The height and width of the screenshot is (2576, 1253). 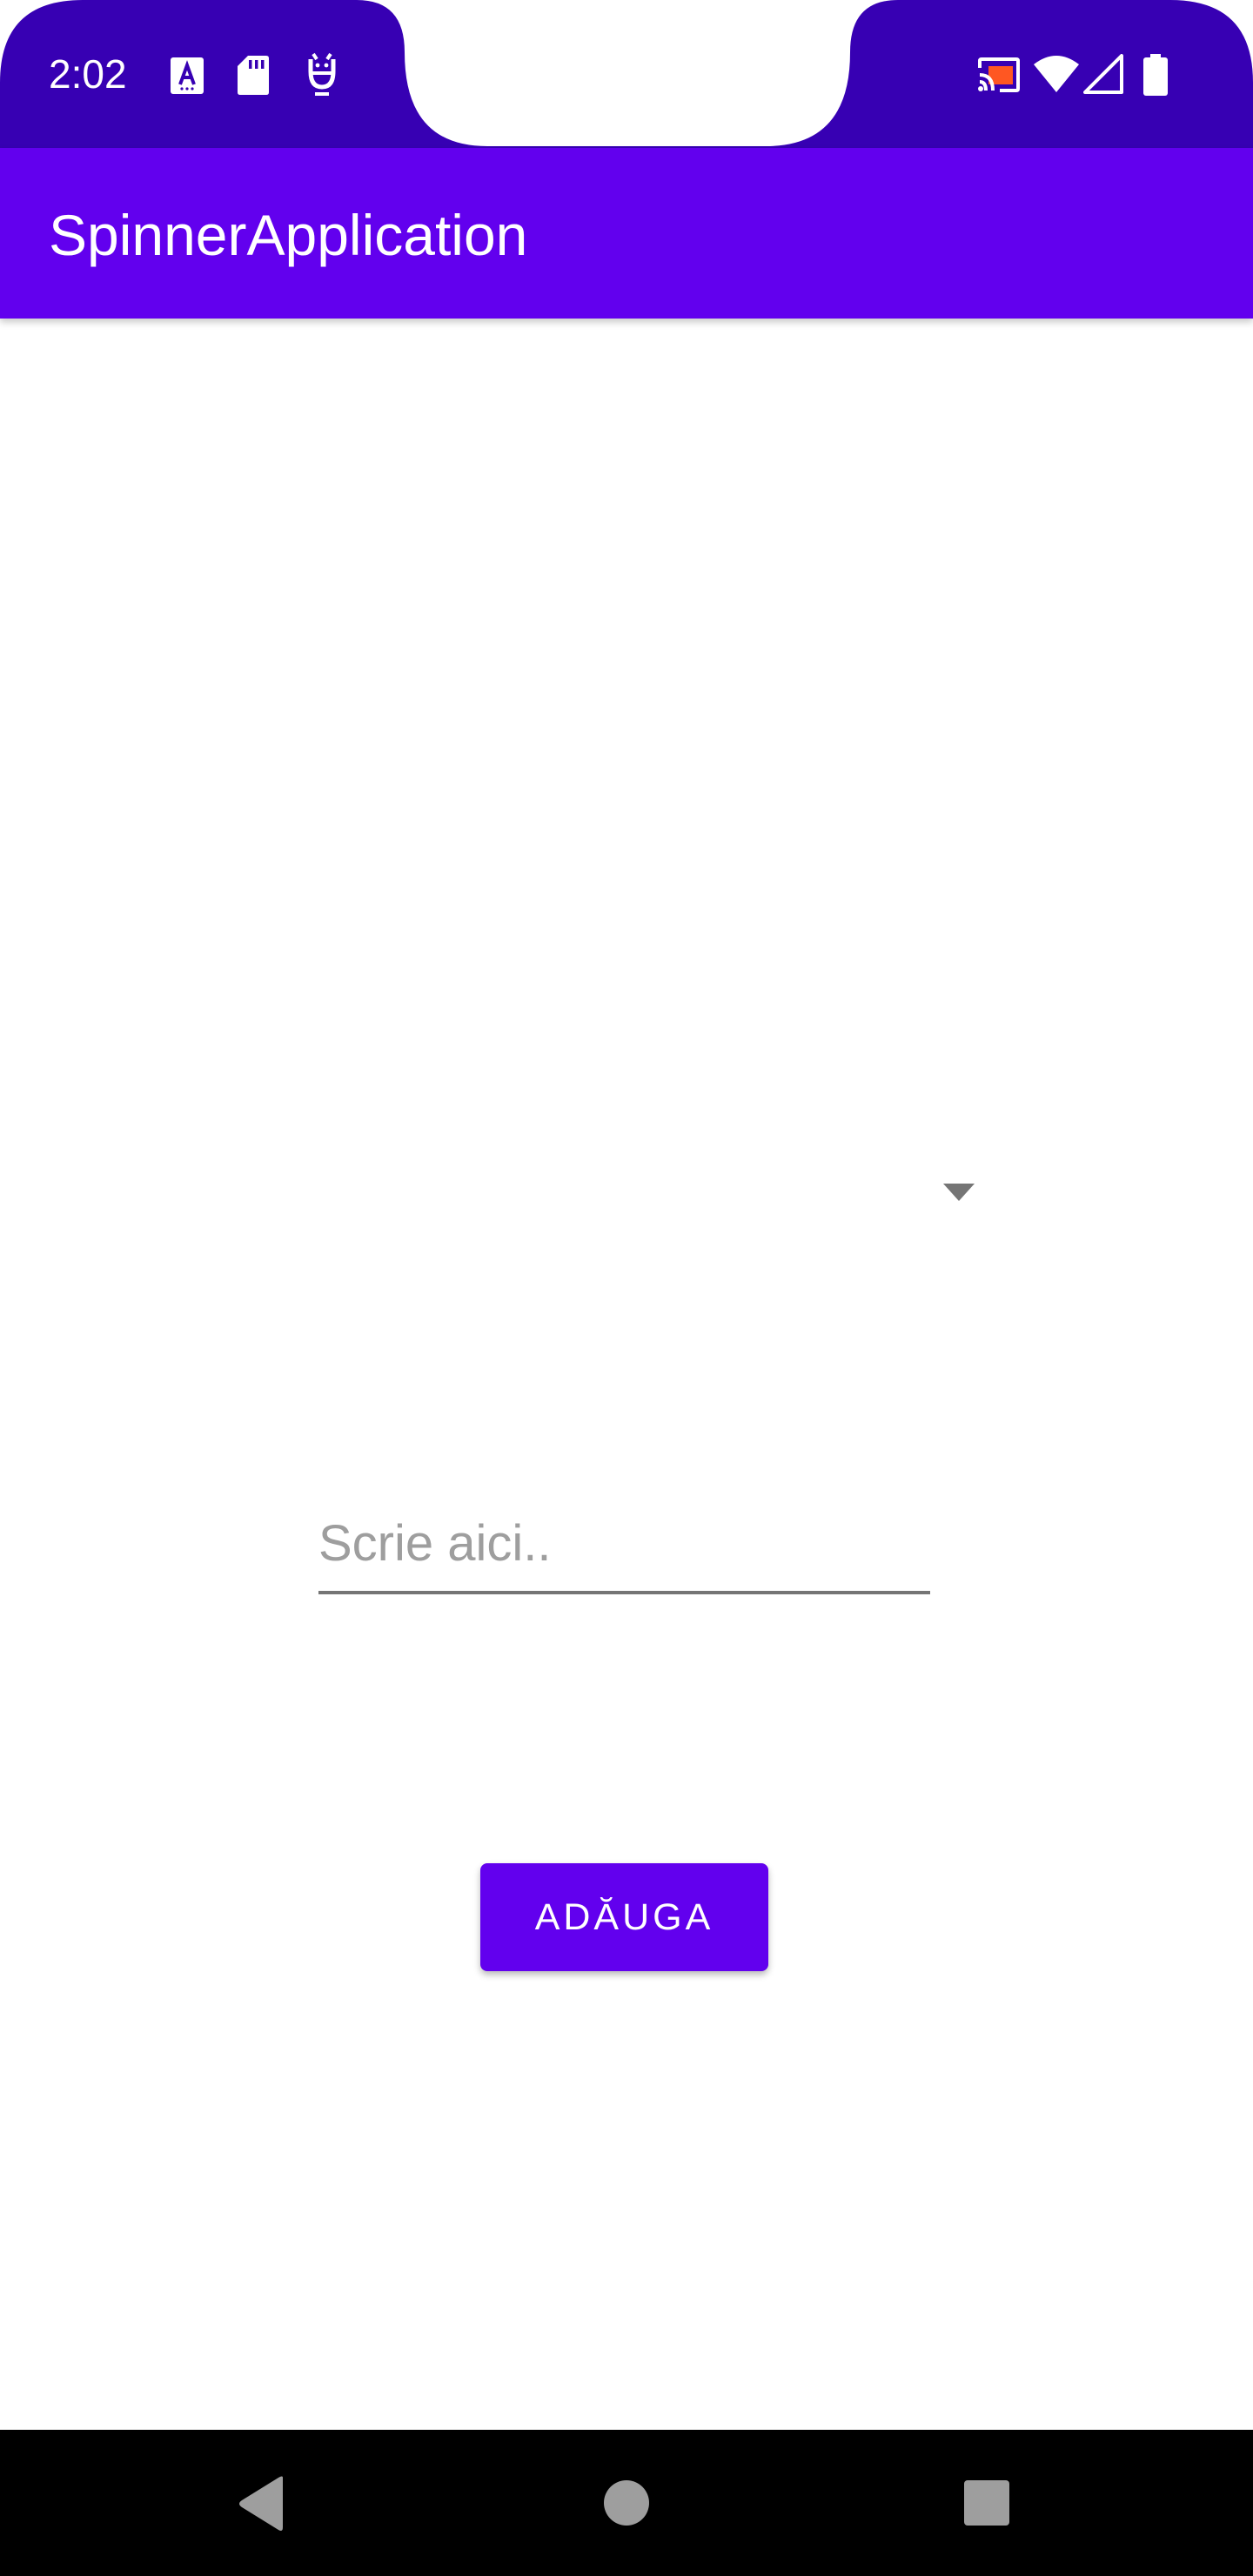 I want to click on sd-card-icon, so click(x=253, y=75).